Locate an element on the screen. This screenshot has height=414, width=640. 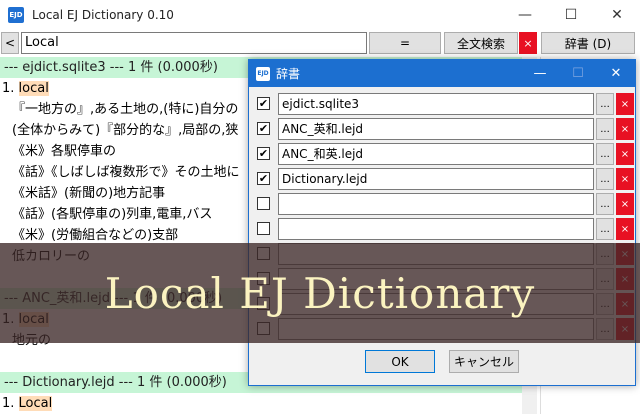
dialog-title-bar: EJD 辞書 — ☐ ✕ is located at coordinates (442, 73).